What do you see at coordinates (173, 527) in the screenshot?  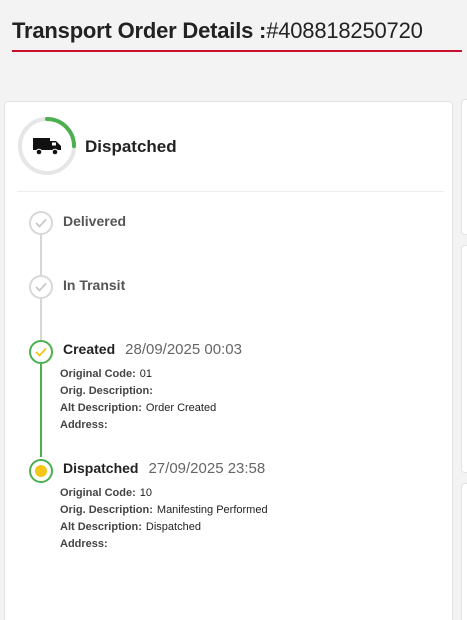 I see `detail-value: Dispatched` at bounding box center [173, 527].